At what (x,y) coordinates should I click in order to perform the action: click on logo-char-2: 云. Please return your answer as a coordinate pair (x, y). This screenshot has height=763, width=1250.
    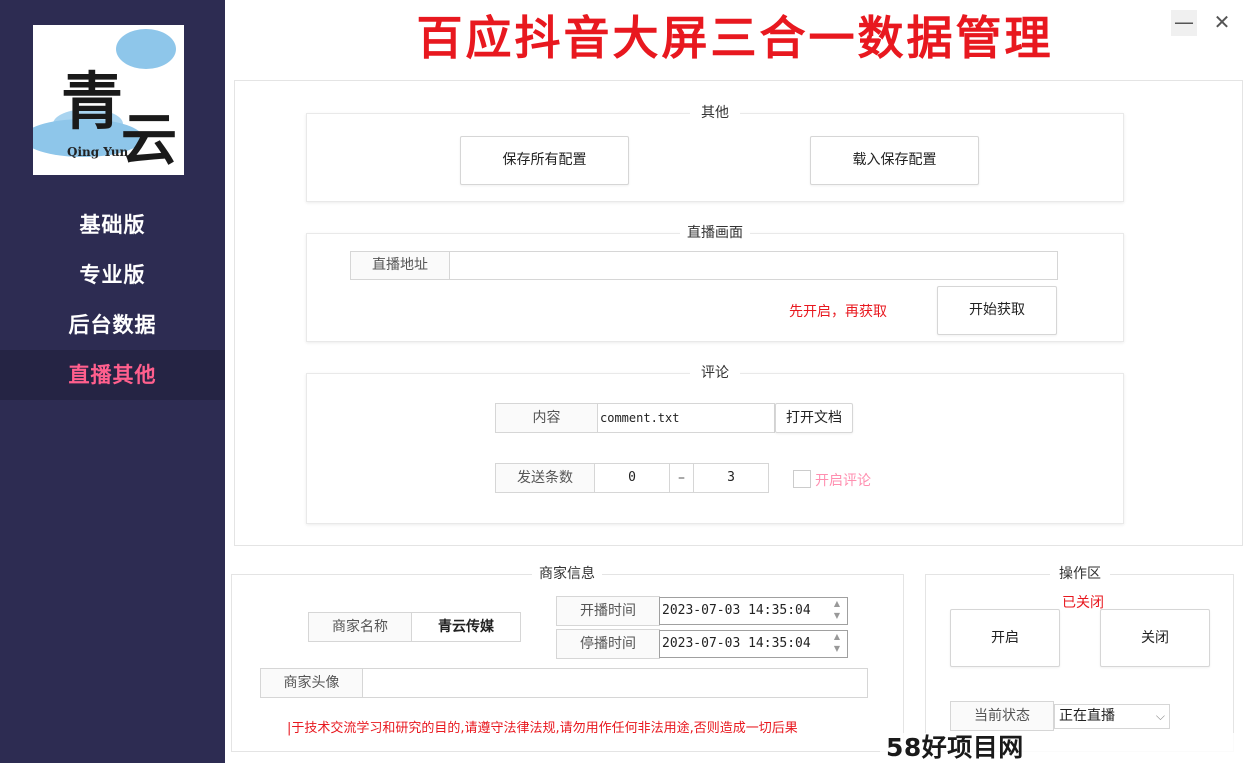
    Looking at the image, I should click on (149, 140).